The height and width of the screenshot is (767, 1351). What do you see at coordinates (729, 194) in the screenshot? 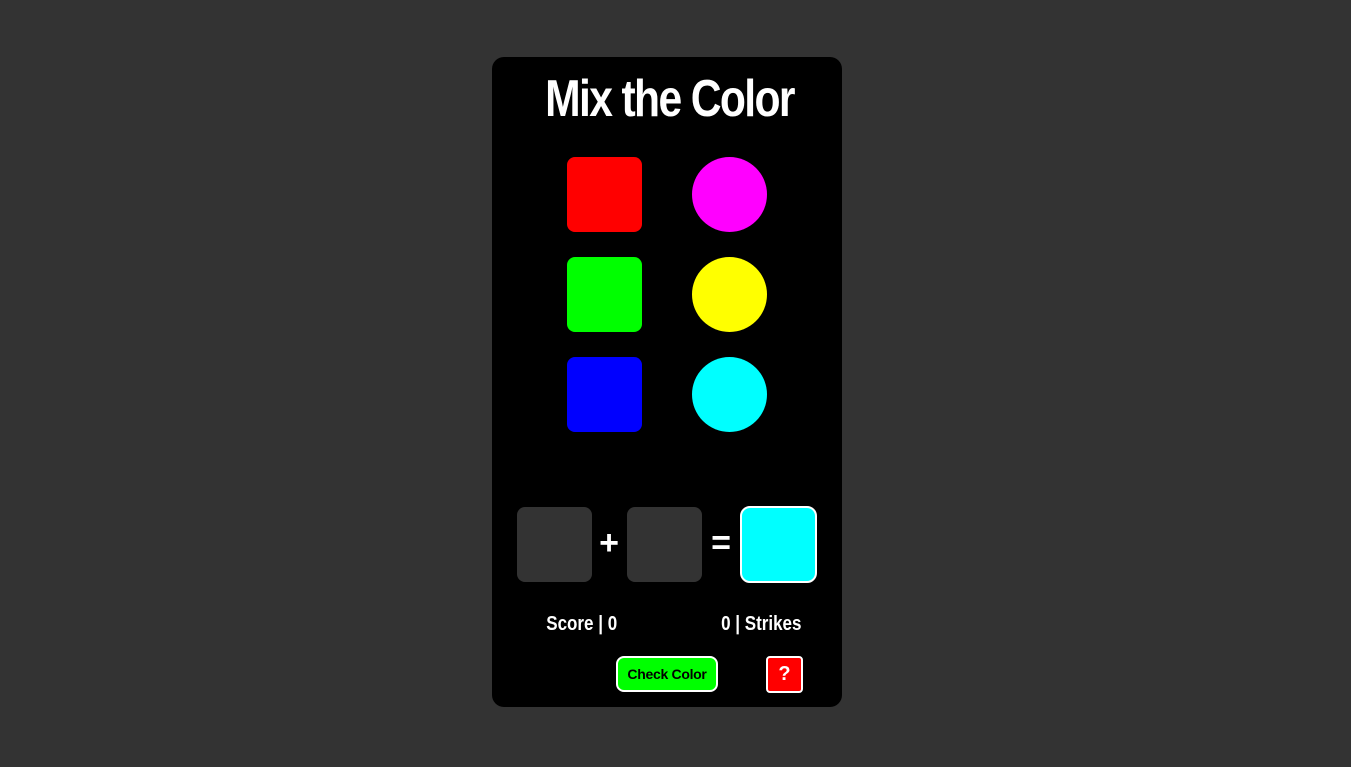
I see `swatch-magenta` at bounding box center [729, 194].